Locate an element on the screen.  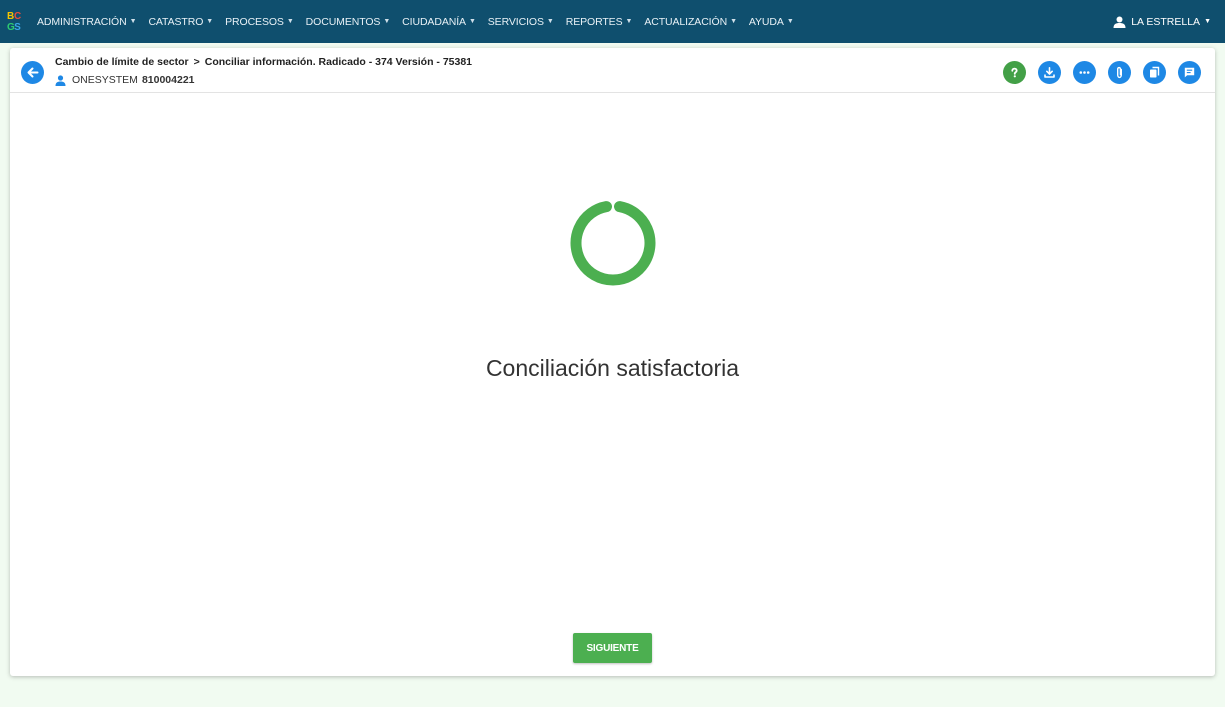
download-button is located at coordinates (1049, 72).